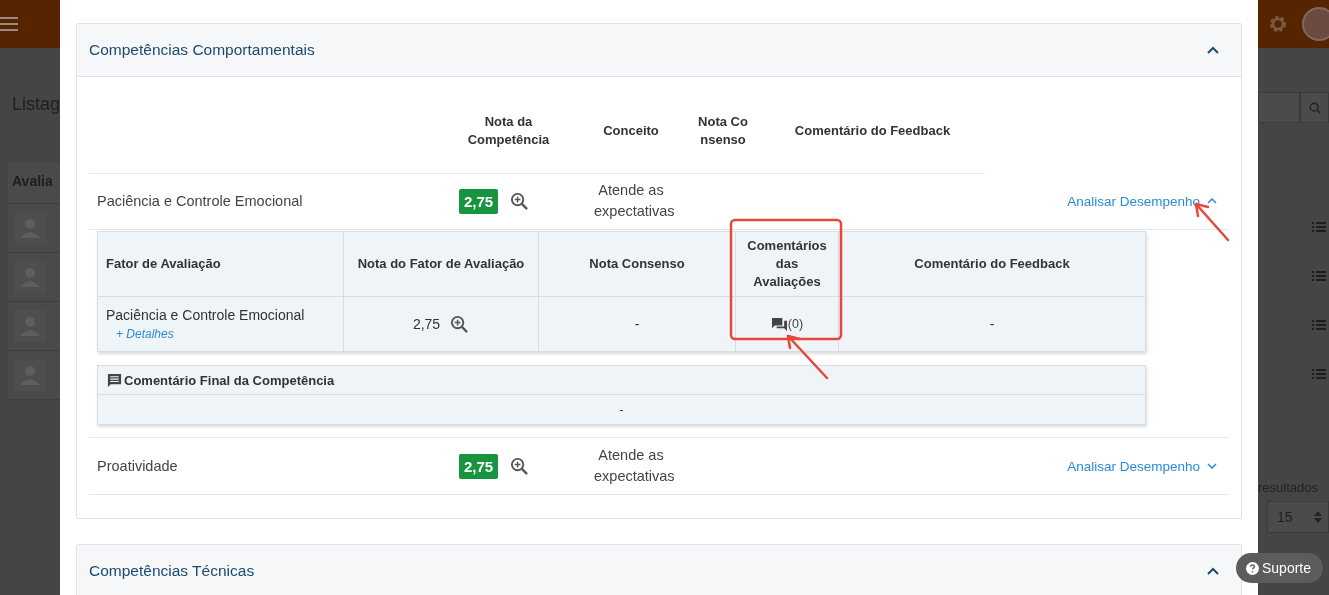 The image size is (1329, 595). I want to click on search-field, so click(1279, 107).